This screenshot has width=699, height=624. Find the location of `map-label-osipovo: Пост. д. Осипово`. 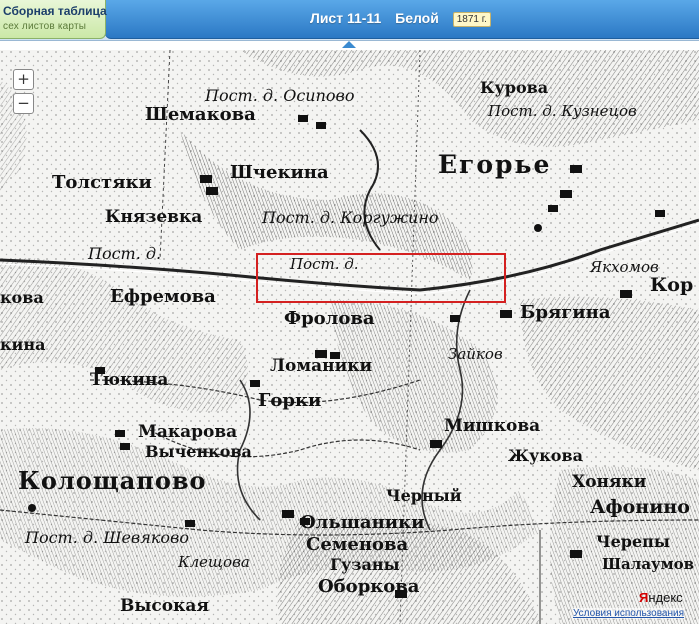

map-label-osipovo: Пост. д. Осипово is located at coordinates (280, 95).